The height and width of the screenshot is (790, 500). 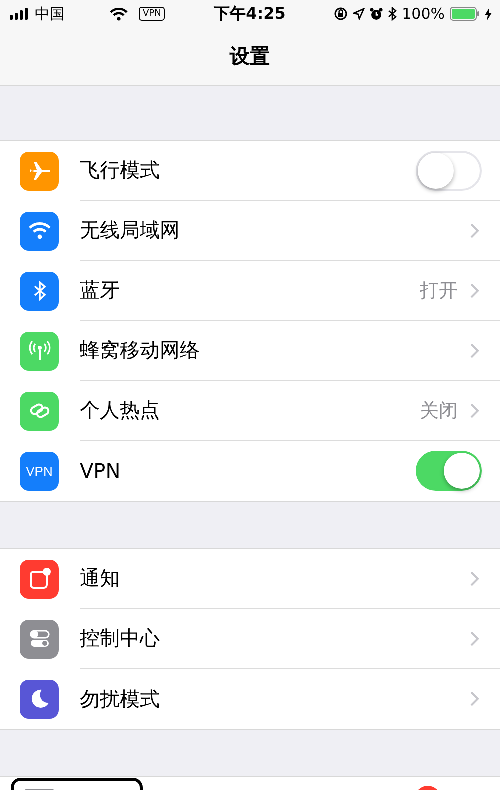 What do you see at coordinates (100, 471) in the screenshot?
I see `row-label: VPN` at bounding box center [100, 471].